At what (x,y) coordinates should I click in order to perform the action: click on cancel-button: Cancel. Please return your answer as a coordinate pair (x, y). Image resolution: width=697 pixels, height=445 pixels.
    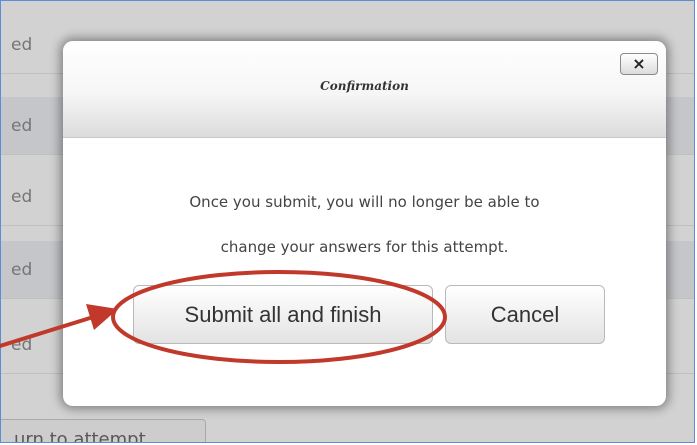
    Looking at the image, I should click on (525, 314).